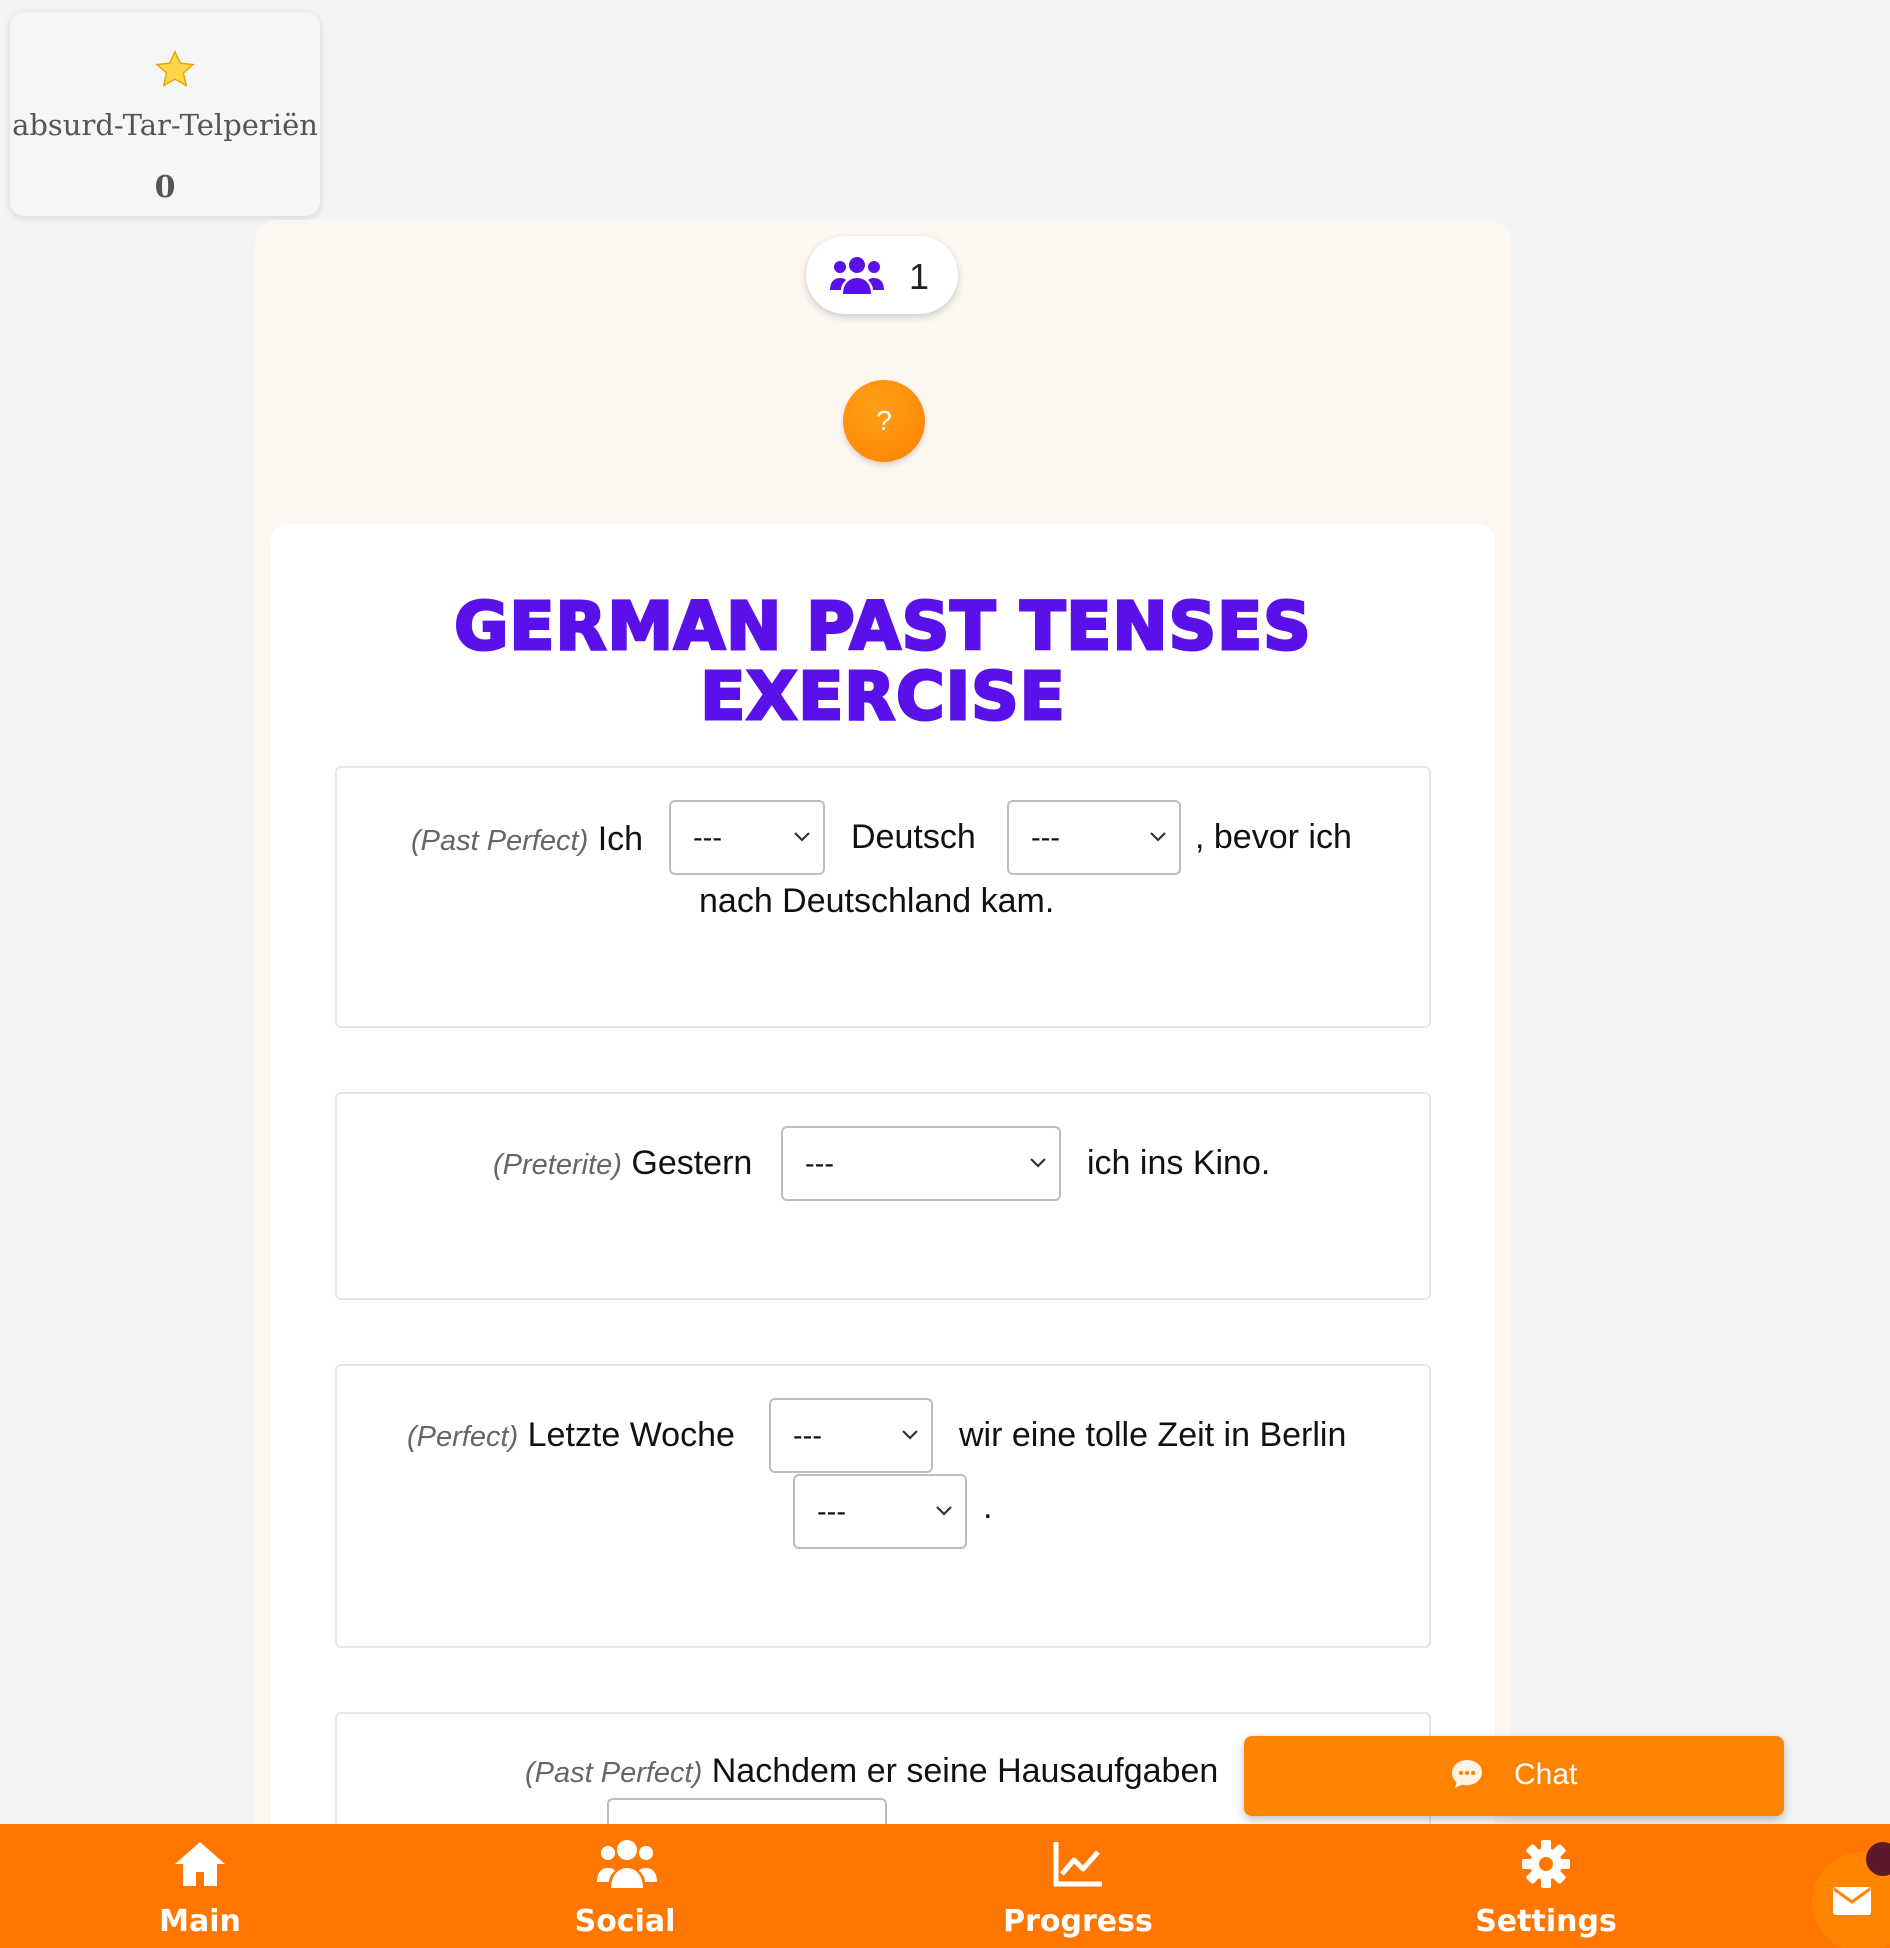 The image size is (1890, 1948). I want to click on sentence-part: ., so click(988, 1507).